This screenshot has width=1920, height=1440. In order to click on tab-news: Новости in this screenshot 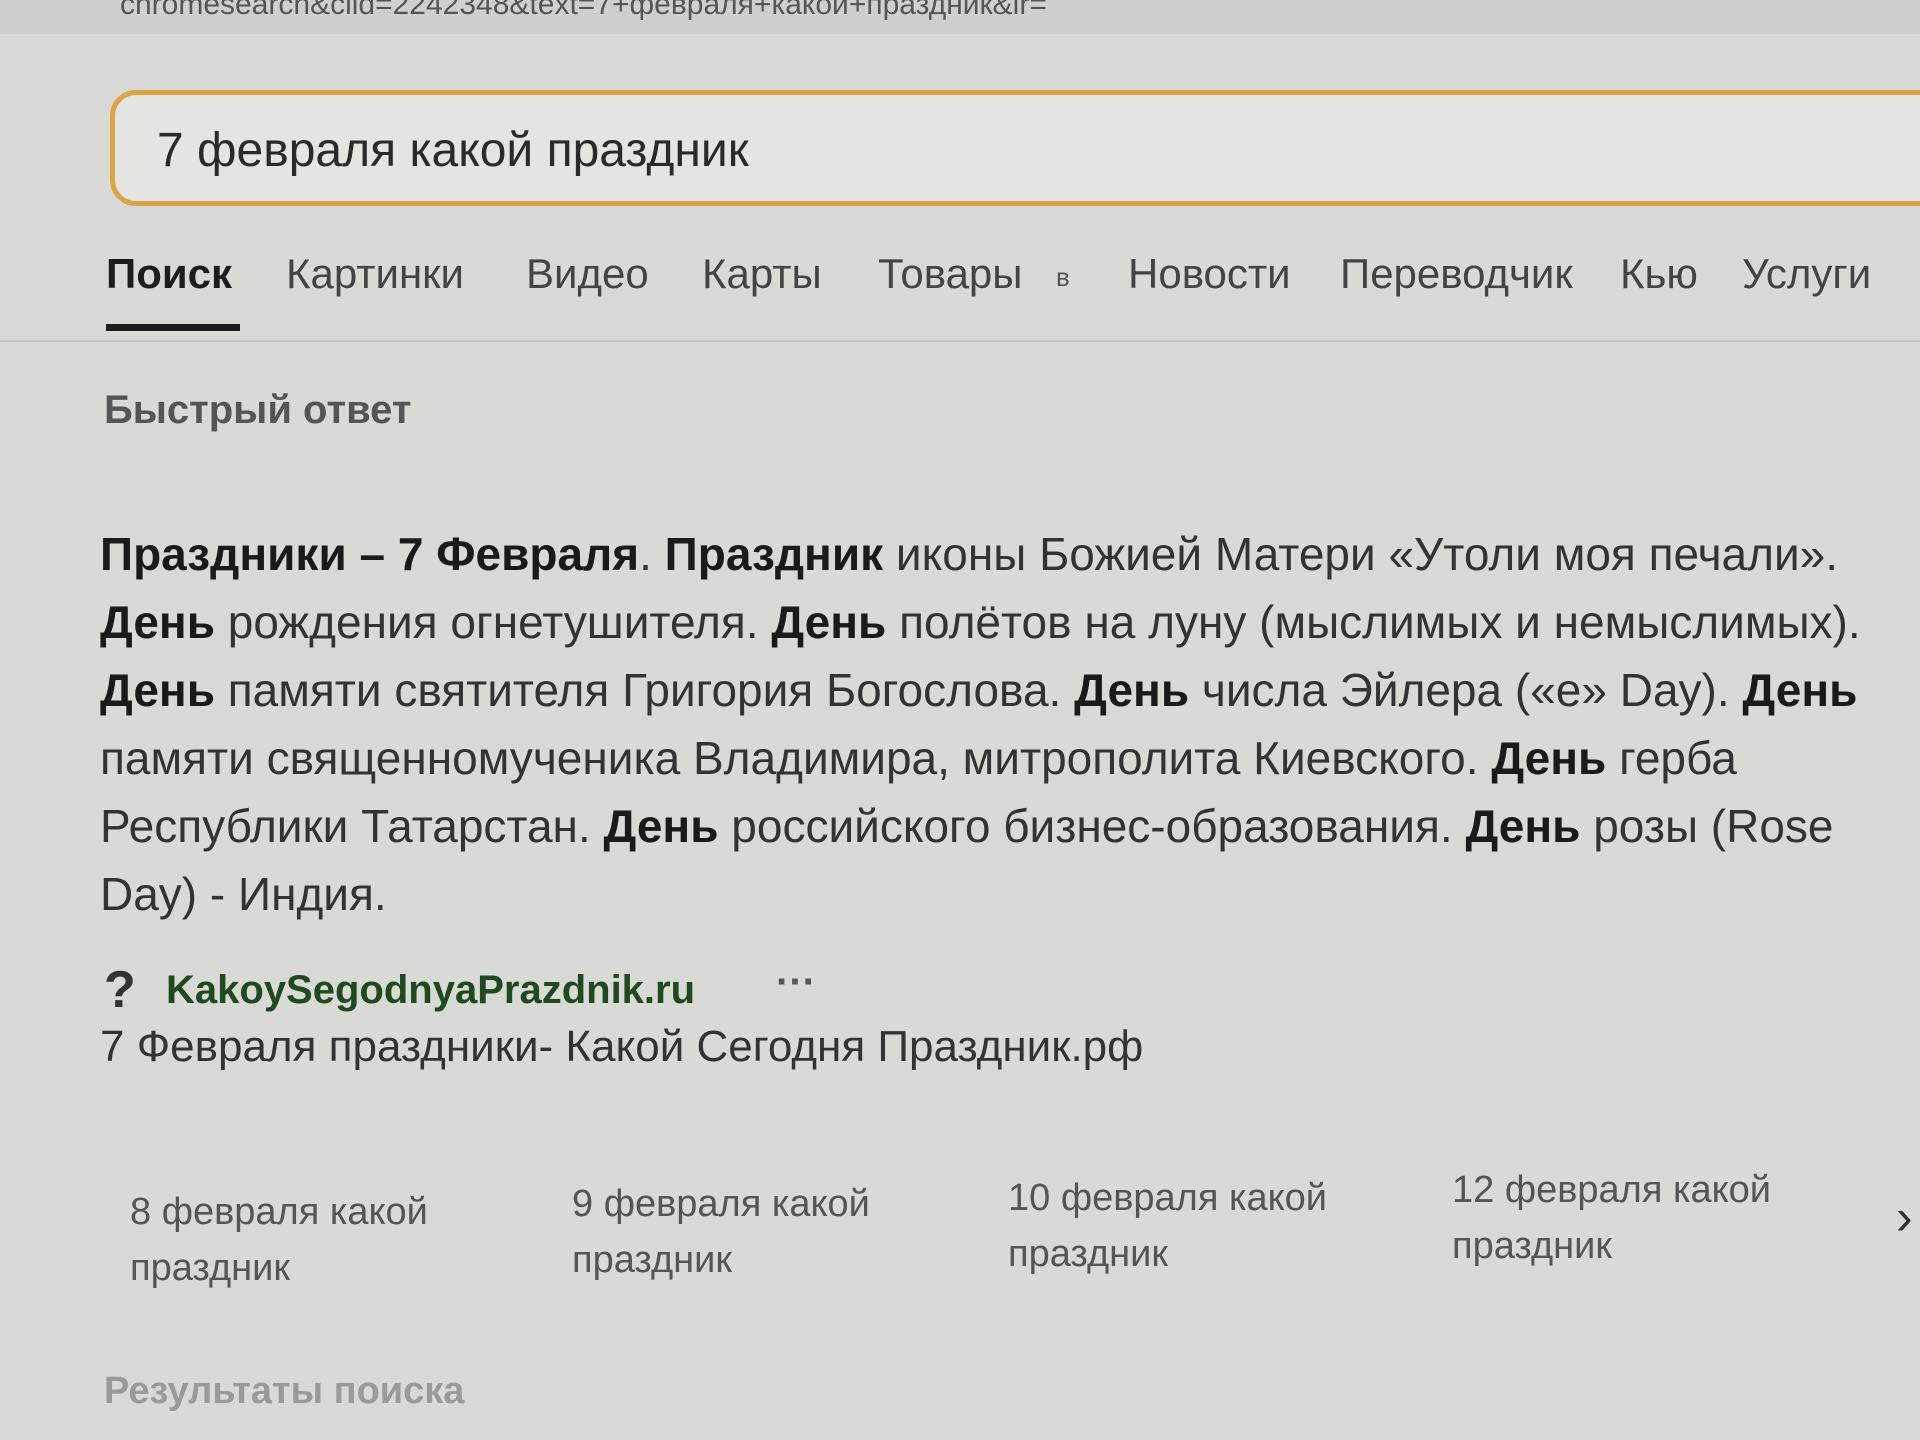, I will do `click(1209, 274)`.